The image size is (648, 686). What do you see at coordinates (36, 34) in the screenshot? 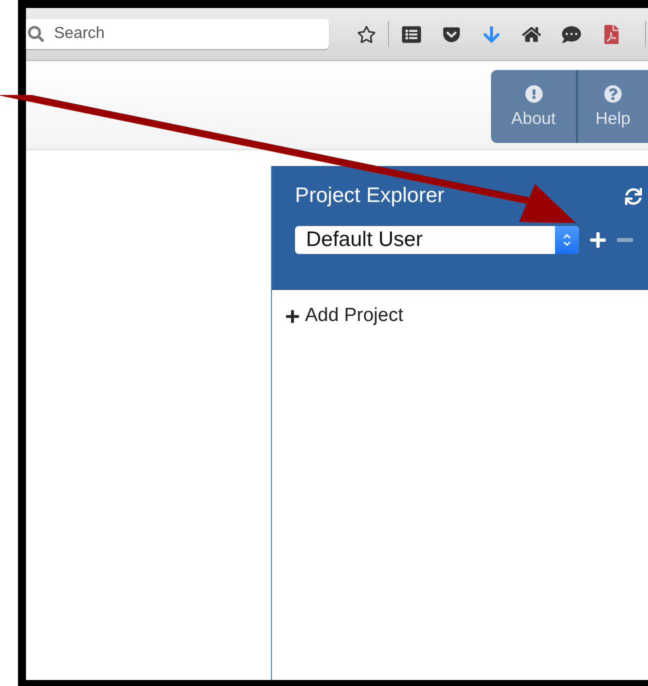
I see `search-icon` at bounding box center [36, 34].